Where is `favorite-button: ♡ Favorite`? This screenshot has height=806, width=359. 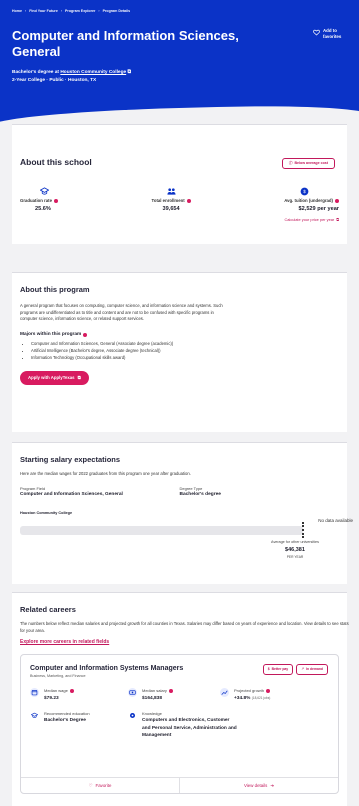 favorite-button: ♡ Favorite is located at coordinates (100, 785).